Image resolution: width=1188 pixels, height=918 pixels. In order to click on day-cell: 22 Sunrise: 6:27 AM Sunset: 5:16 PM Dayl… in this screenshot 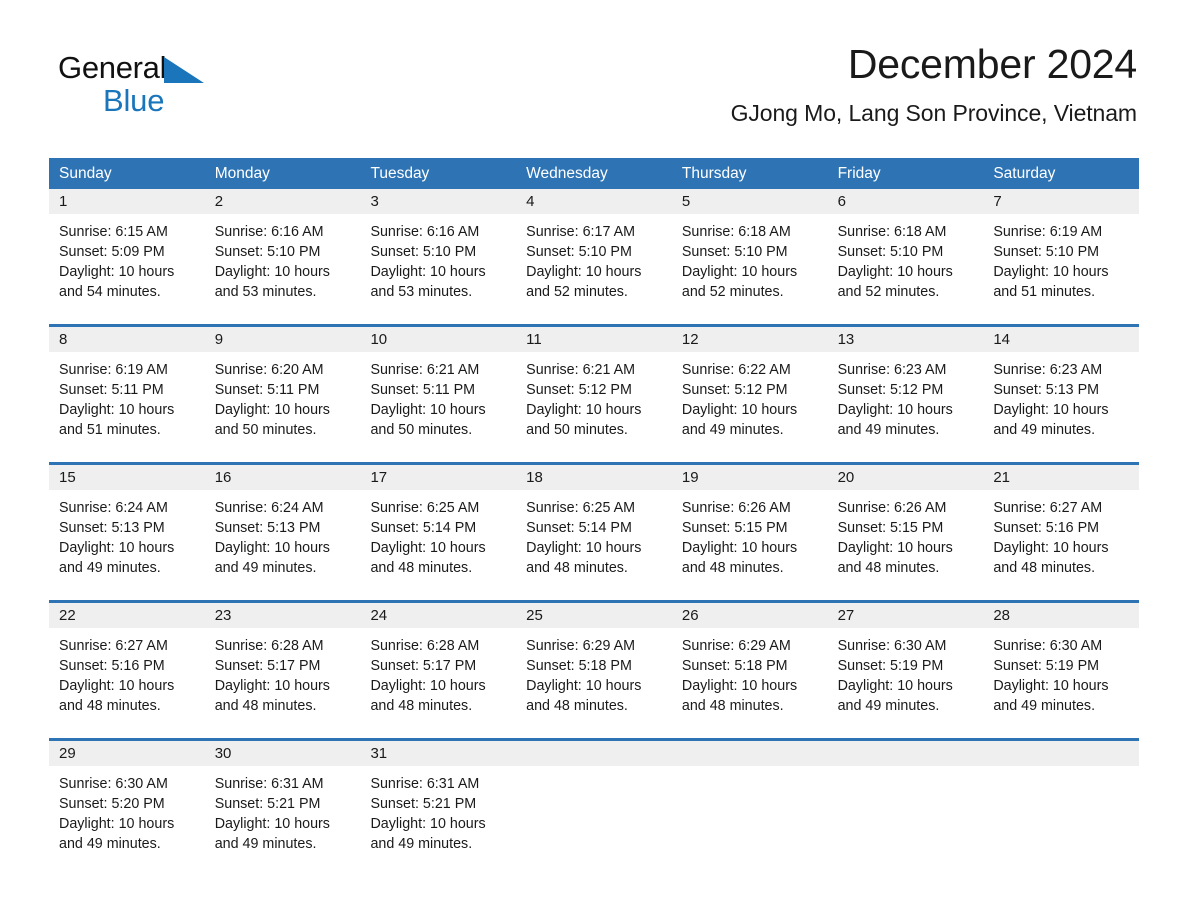, I will do `click(127, 667)`.